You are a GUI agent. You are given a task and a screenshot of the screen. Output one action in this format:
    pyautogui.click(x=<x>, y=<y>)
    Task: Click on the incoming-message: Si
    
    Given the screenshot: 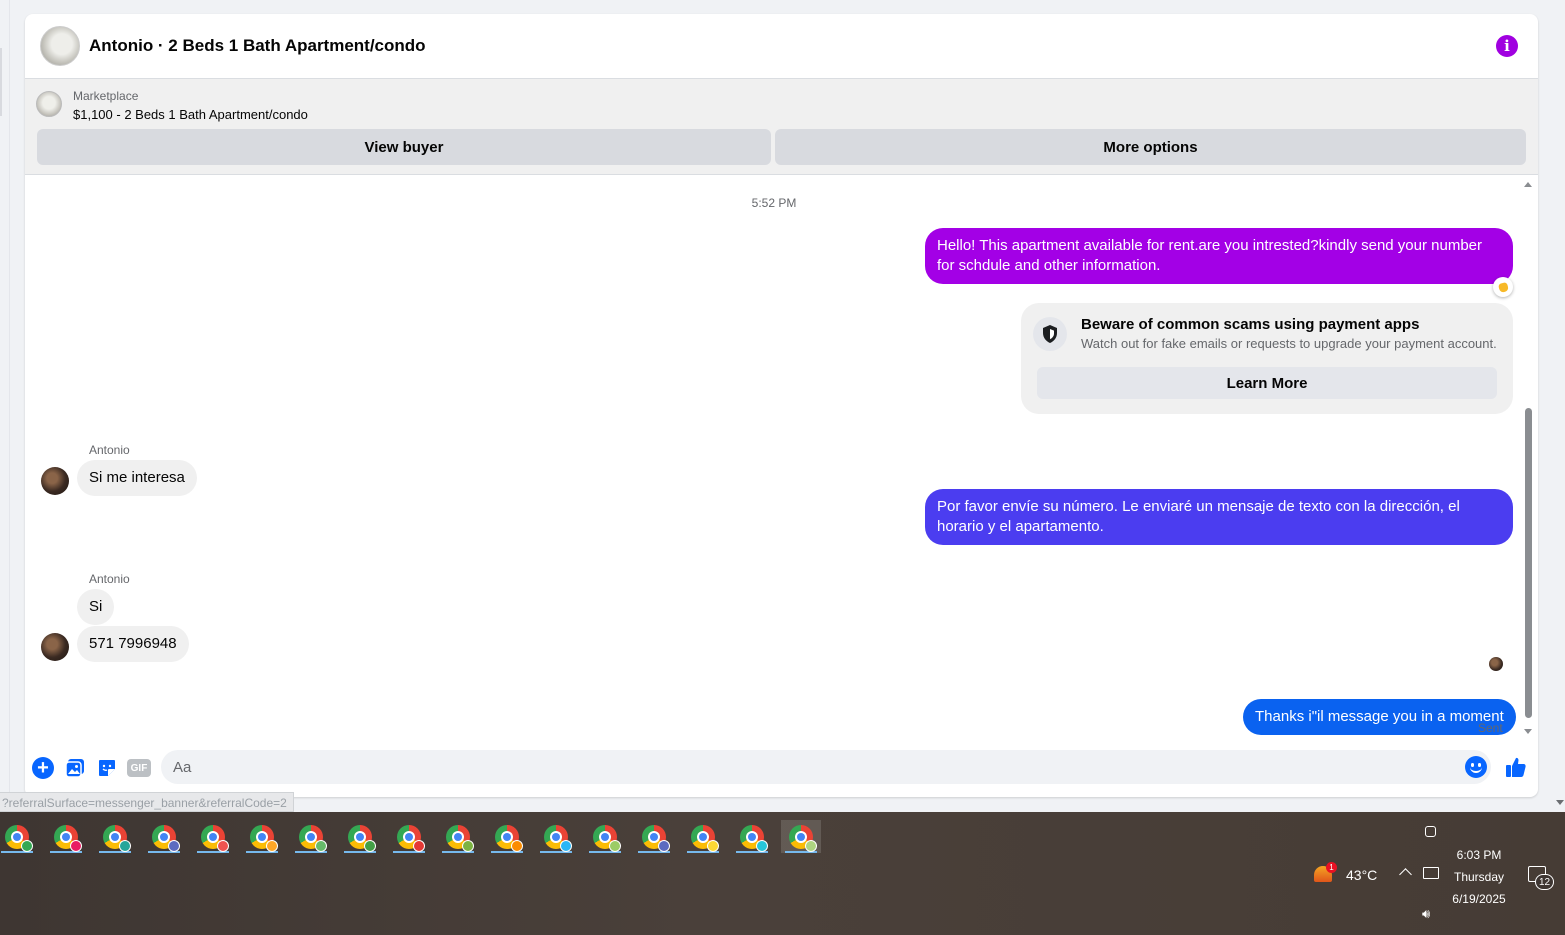 What is the action you would take?
    pyautogui.click(x=96, y=607)
    